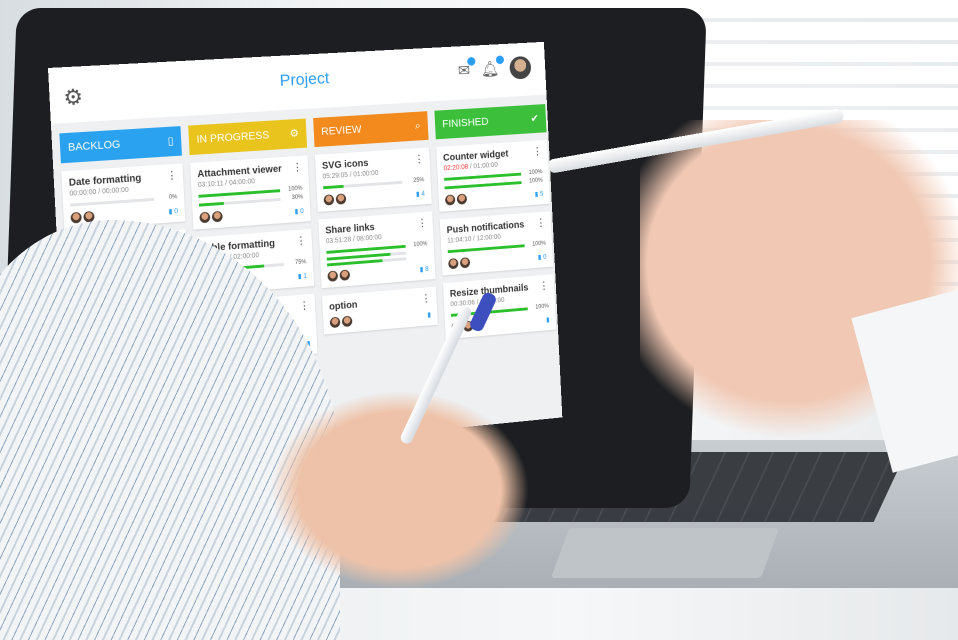  What do you see at coordinates (464, 71) in the screenshot?
I see `mail-icon: ✉` at bounding box center [464, 71].